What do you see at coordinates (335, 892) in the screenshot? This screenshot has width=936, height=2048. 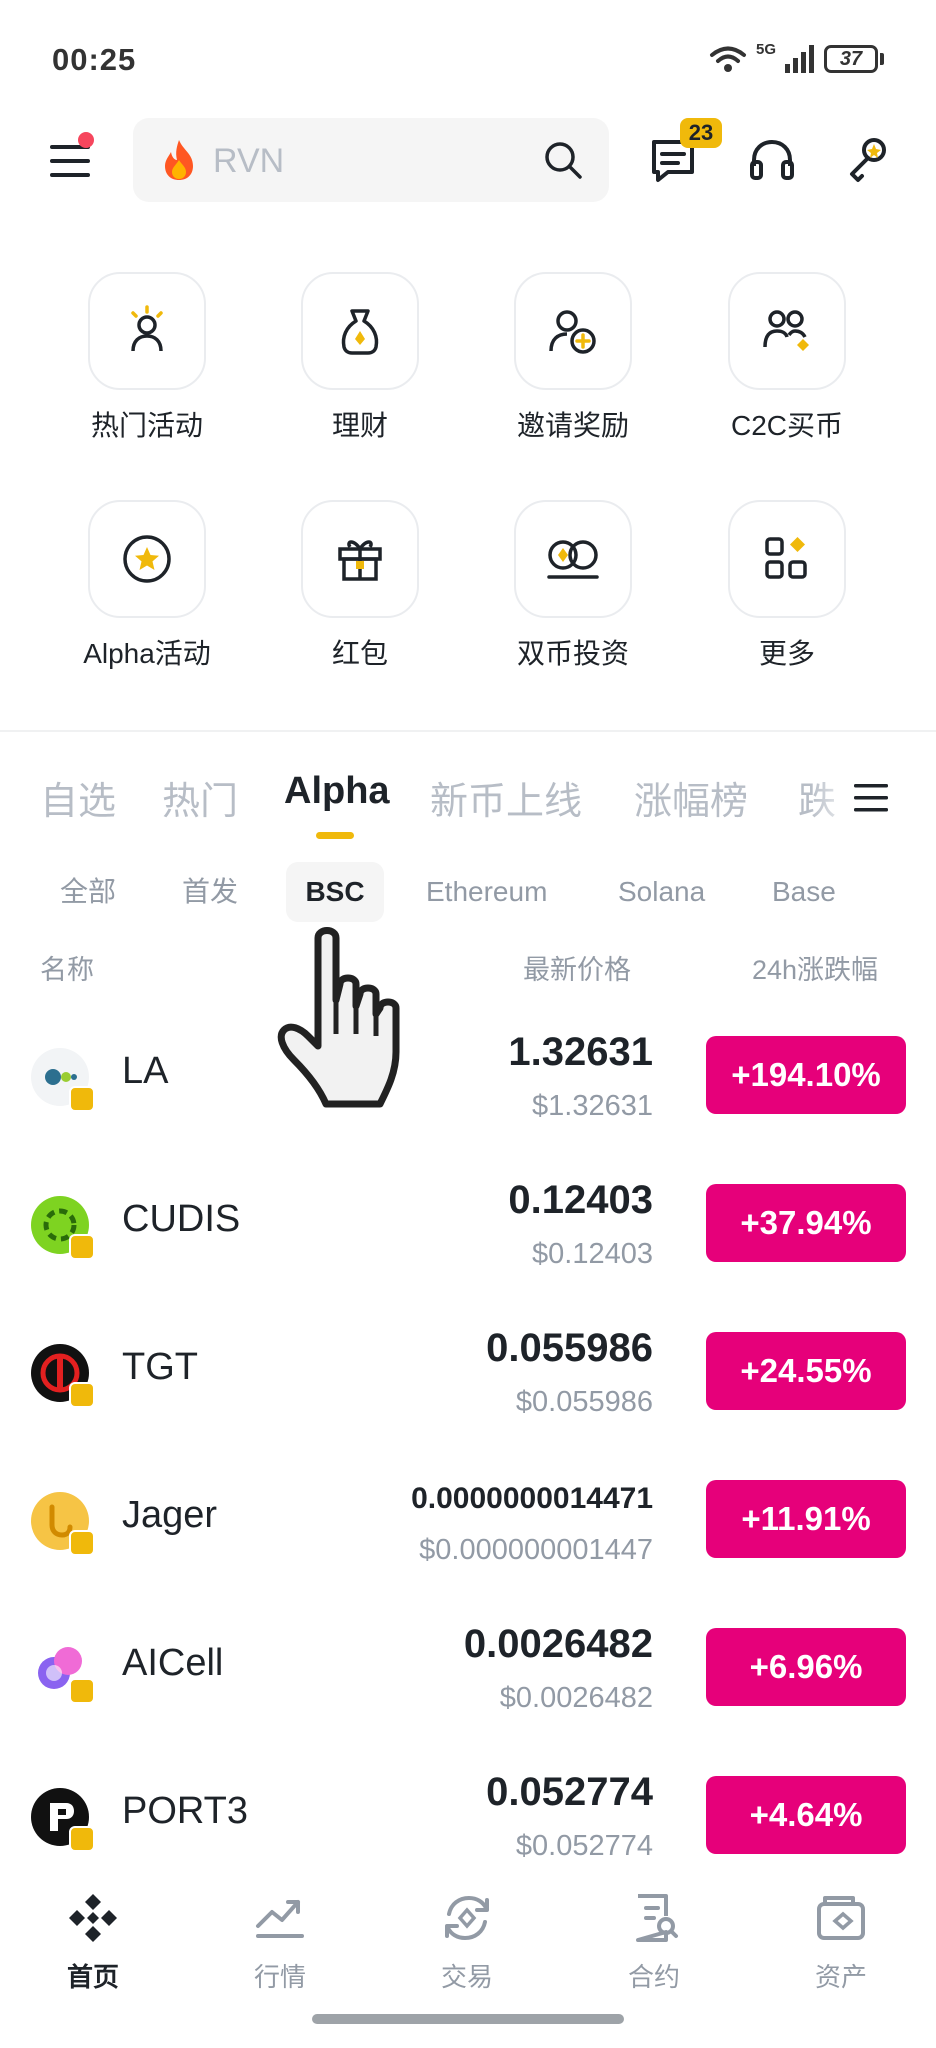 I see `subtab-bsc: BSC` at bounding box center [335, 892].